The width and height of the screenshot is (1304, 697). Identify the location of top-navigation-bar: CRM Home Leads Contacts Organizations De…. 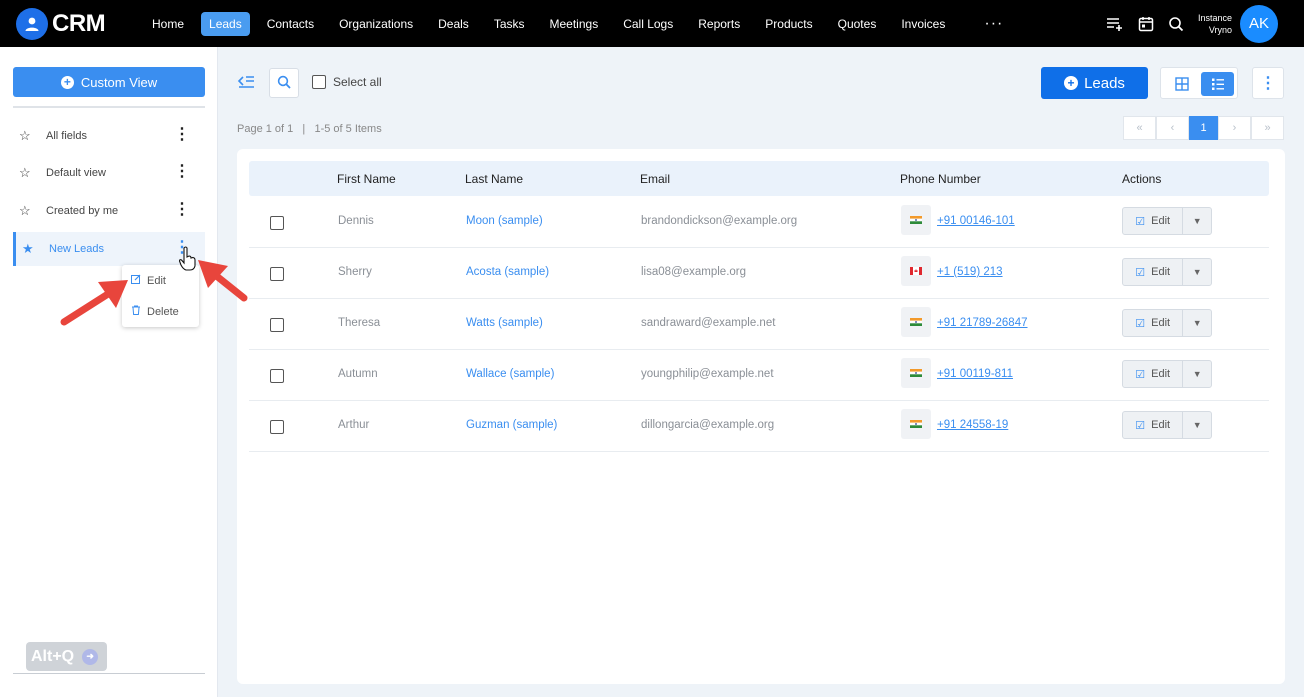
(652, 23).